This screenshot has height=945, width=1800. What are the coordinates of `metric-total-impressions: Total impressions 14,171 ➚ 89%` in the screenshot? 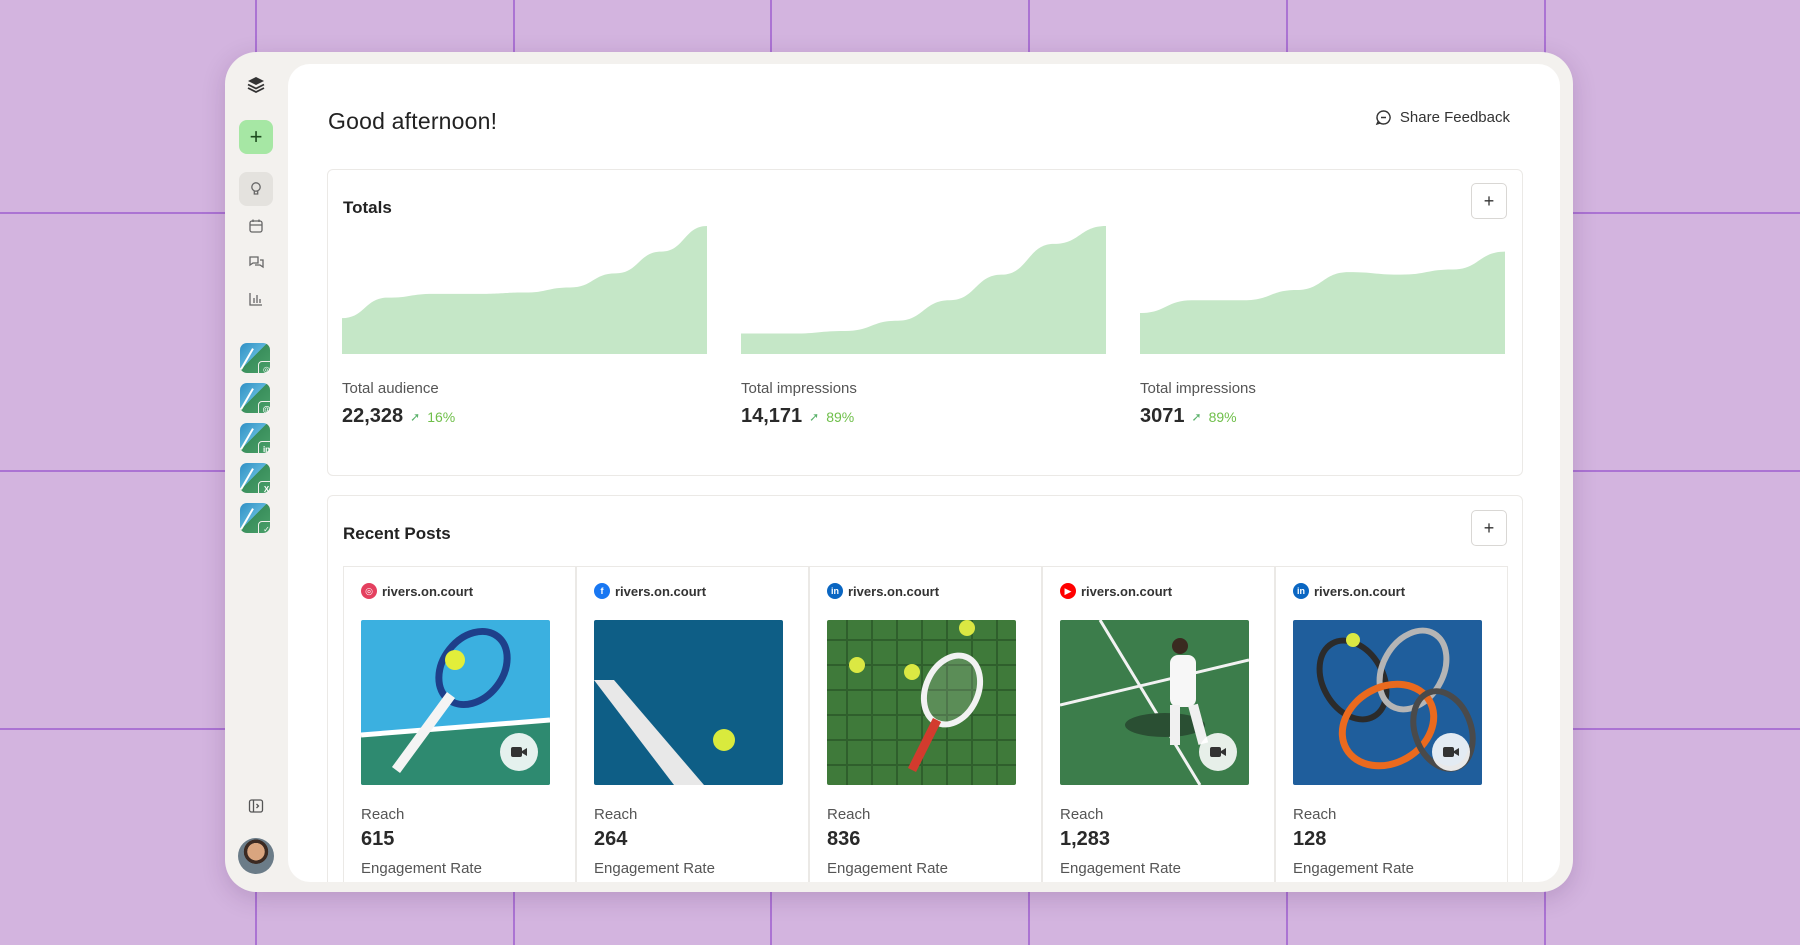 It's located at (923, 326).